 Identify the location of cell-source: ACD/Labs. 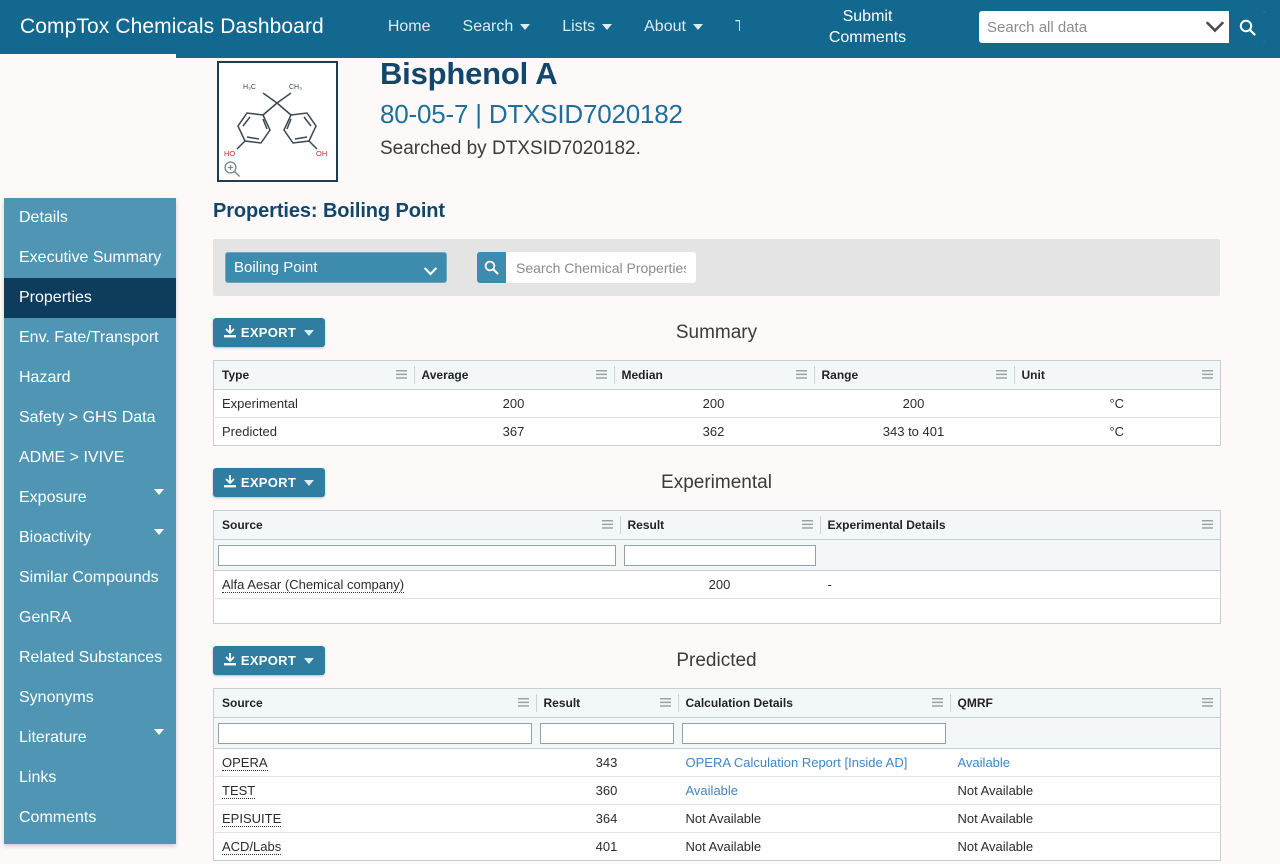
(375, 847).